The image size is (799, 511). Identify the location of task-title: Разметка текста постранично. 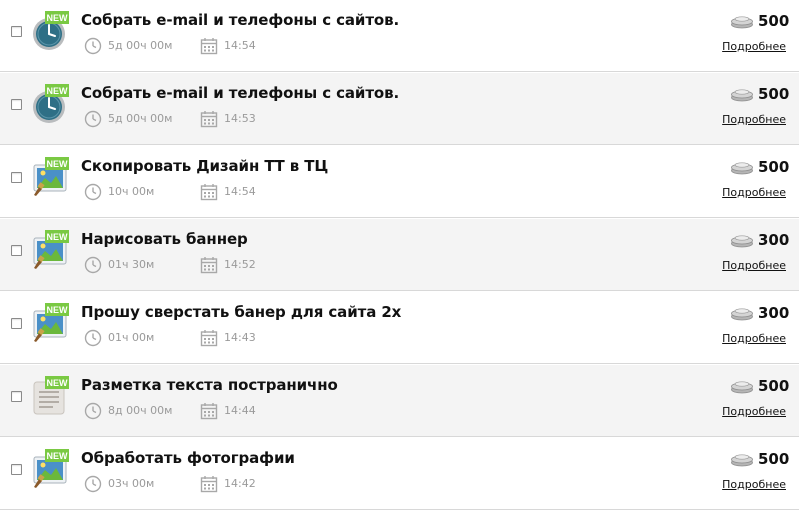
(209, 385).